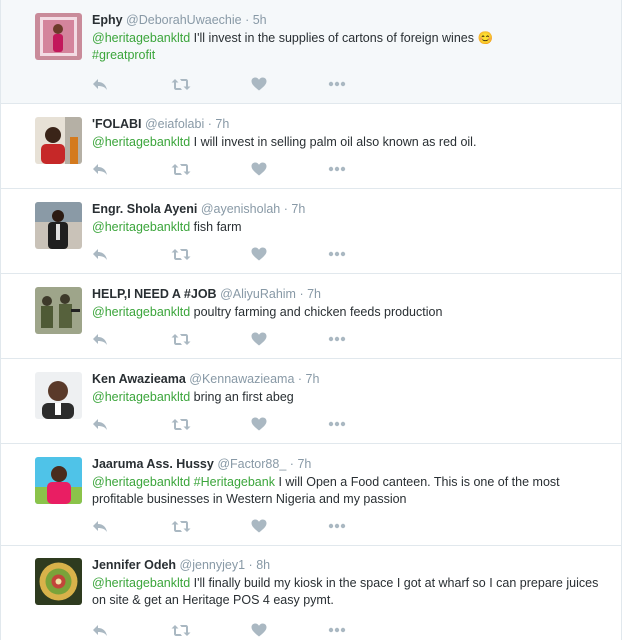  I want to click on tweet-username: @DeborahUwaechie, so click(184, 20).